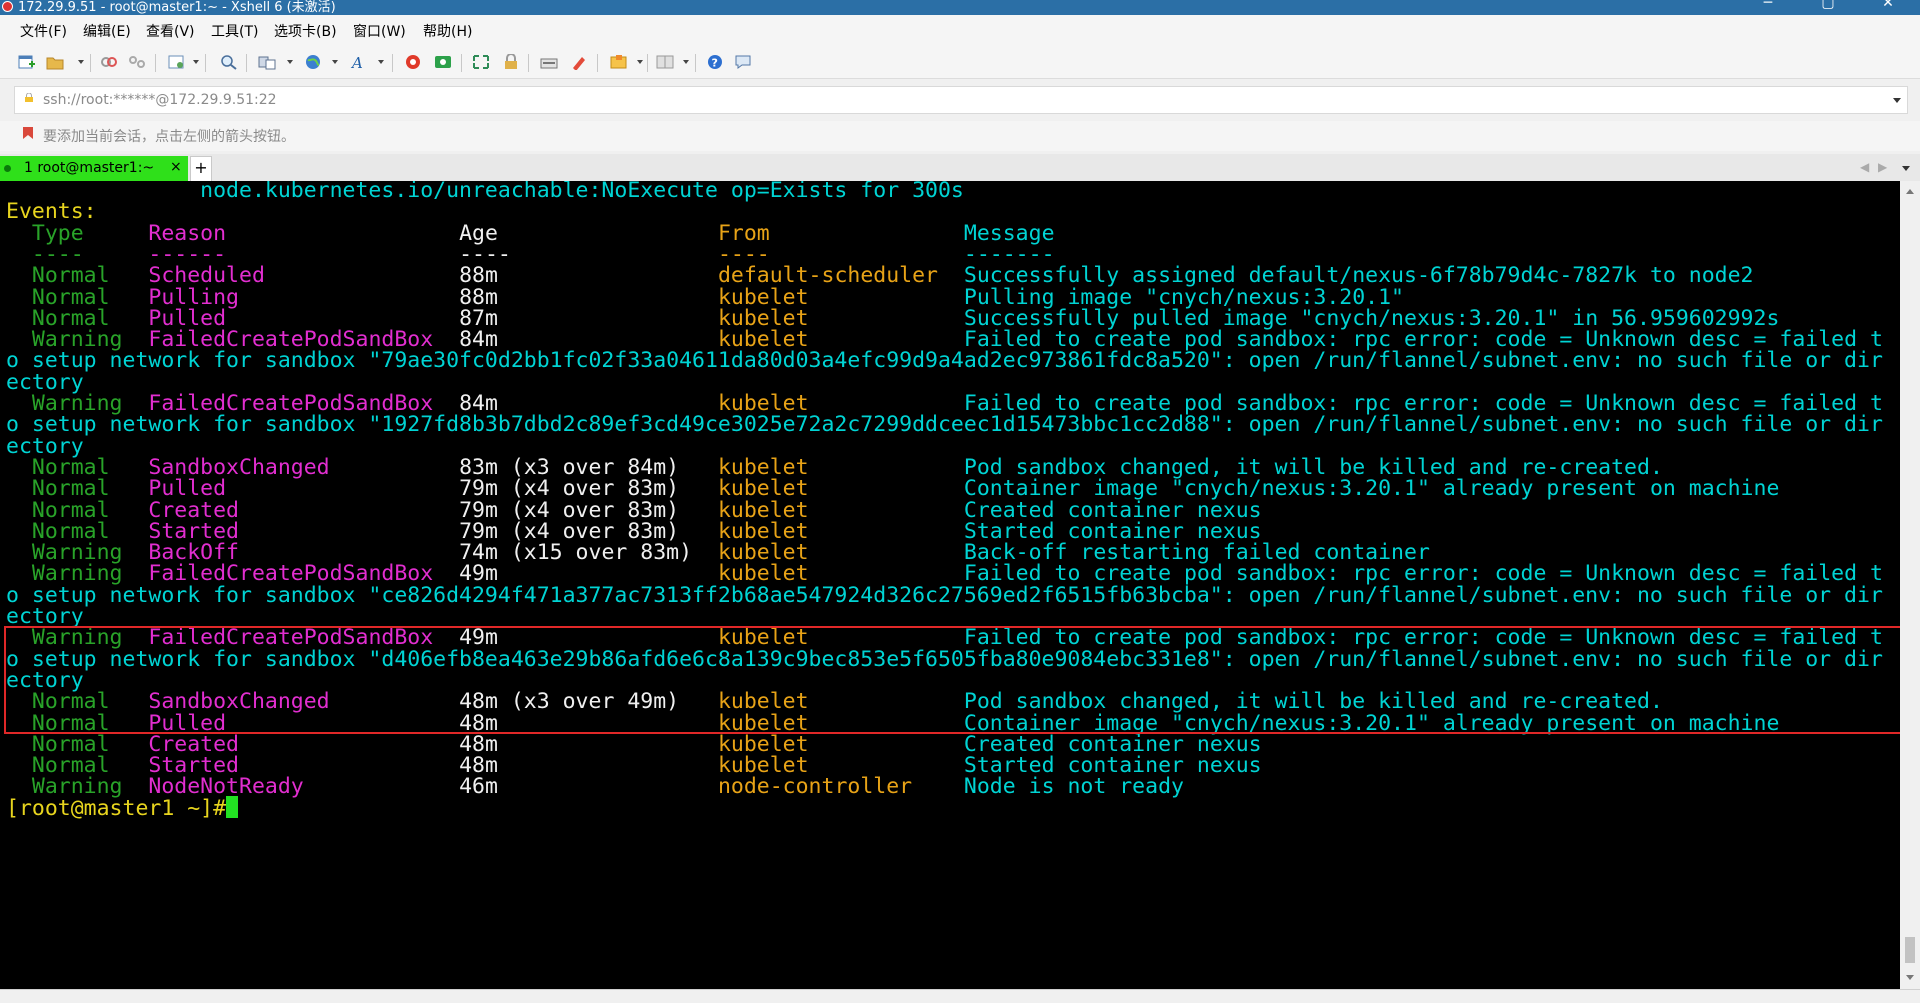 This screenshot has width=1920, height=1003. Describe the element at coordinates (107, 31) in the screenshot. I see `menu-edit: 编辑(E)` at that location.